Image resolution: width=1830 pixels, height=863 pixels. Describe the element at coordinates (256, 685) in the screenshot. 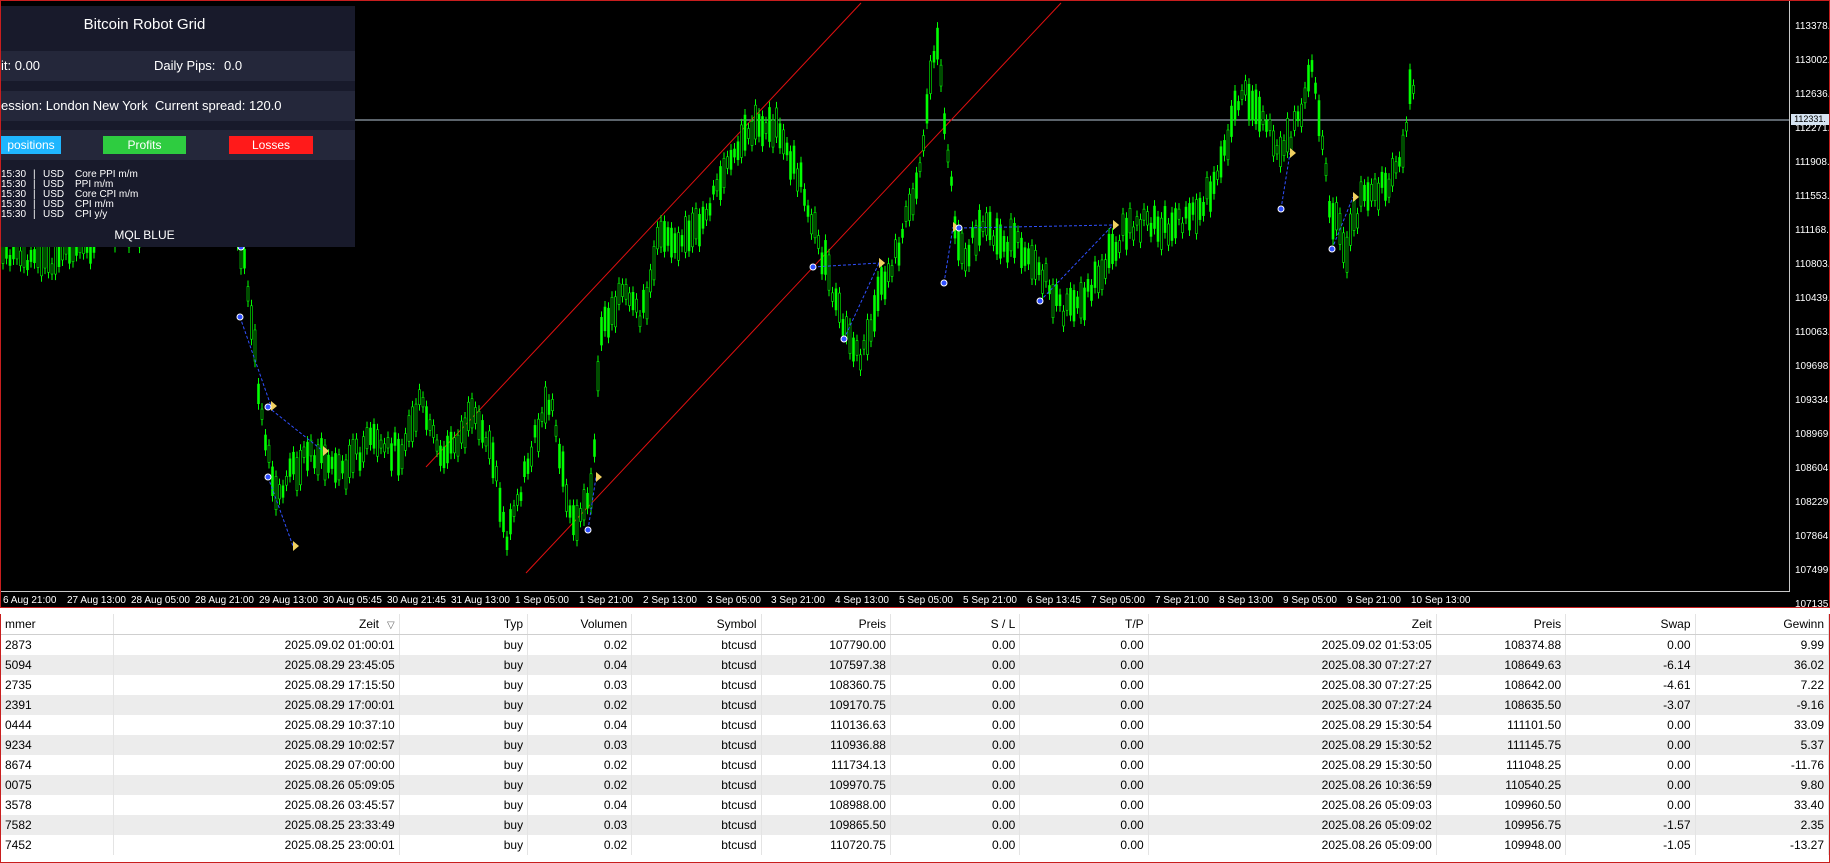

I see `table-cell: 2025.08.29 17:15:50` at that location.